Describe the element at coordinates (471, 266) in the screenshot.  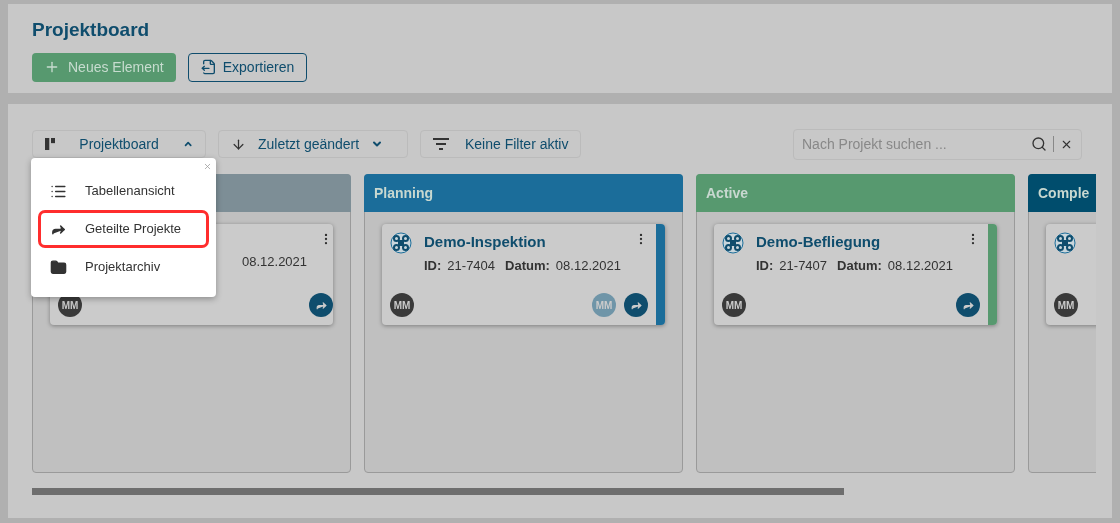
I see `id-value: 21-7404` at that location.